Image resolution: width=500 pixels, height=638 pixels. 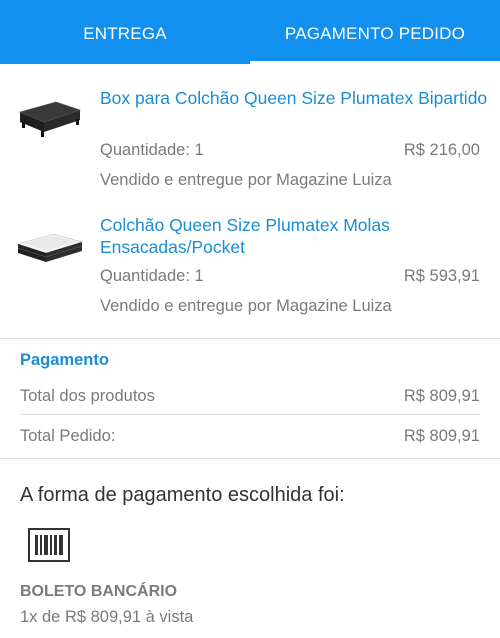 What do you see at coordinates (64, 360) in the screenshot?
I see `payment-section-title: Pagamento` at bounding box center [64, 360].